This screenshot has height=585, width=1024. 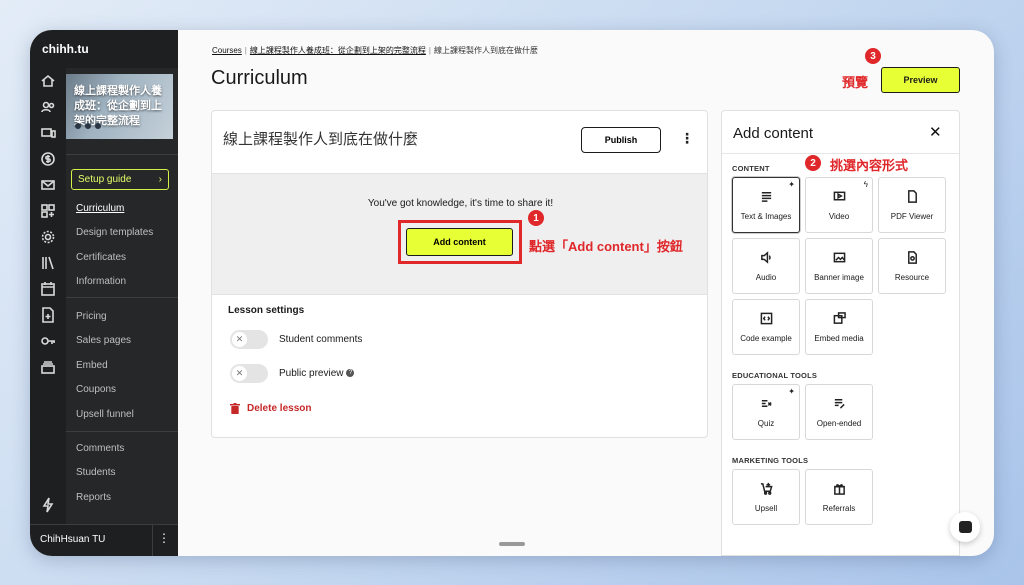 What do you see at coordinates (839, 405) in the screenshot?
I see `pencil-lines-icon` at bounding box center [839, 405].